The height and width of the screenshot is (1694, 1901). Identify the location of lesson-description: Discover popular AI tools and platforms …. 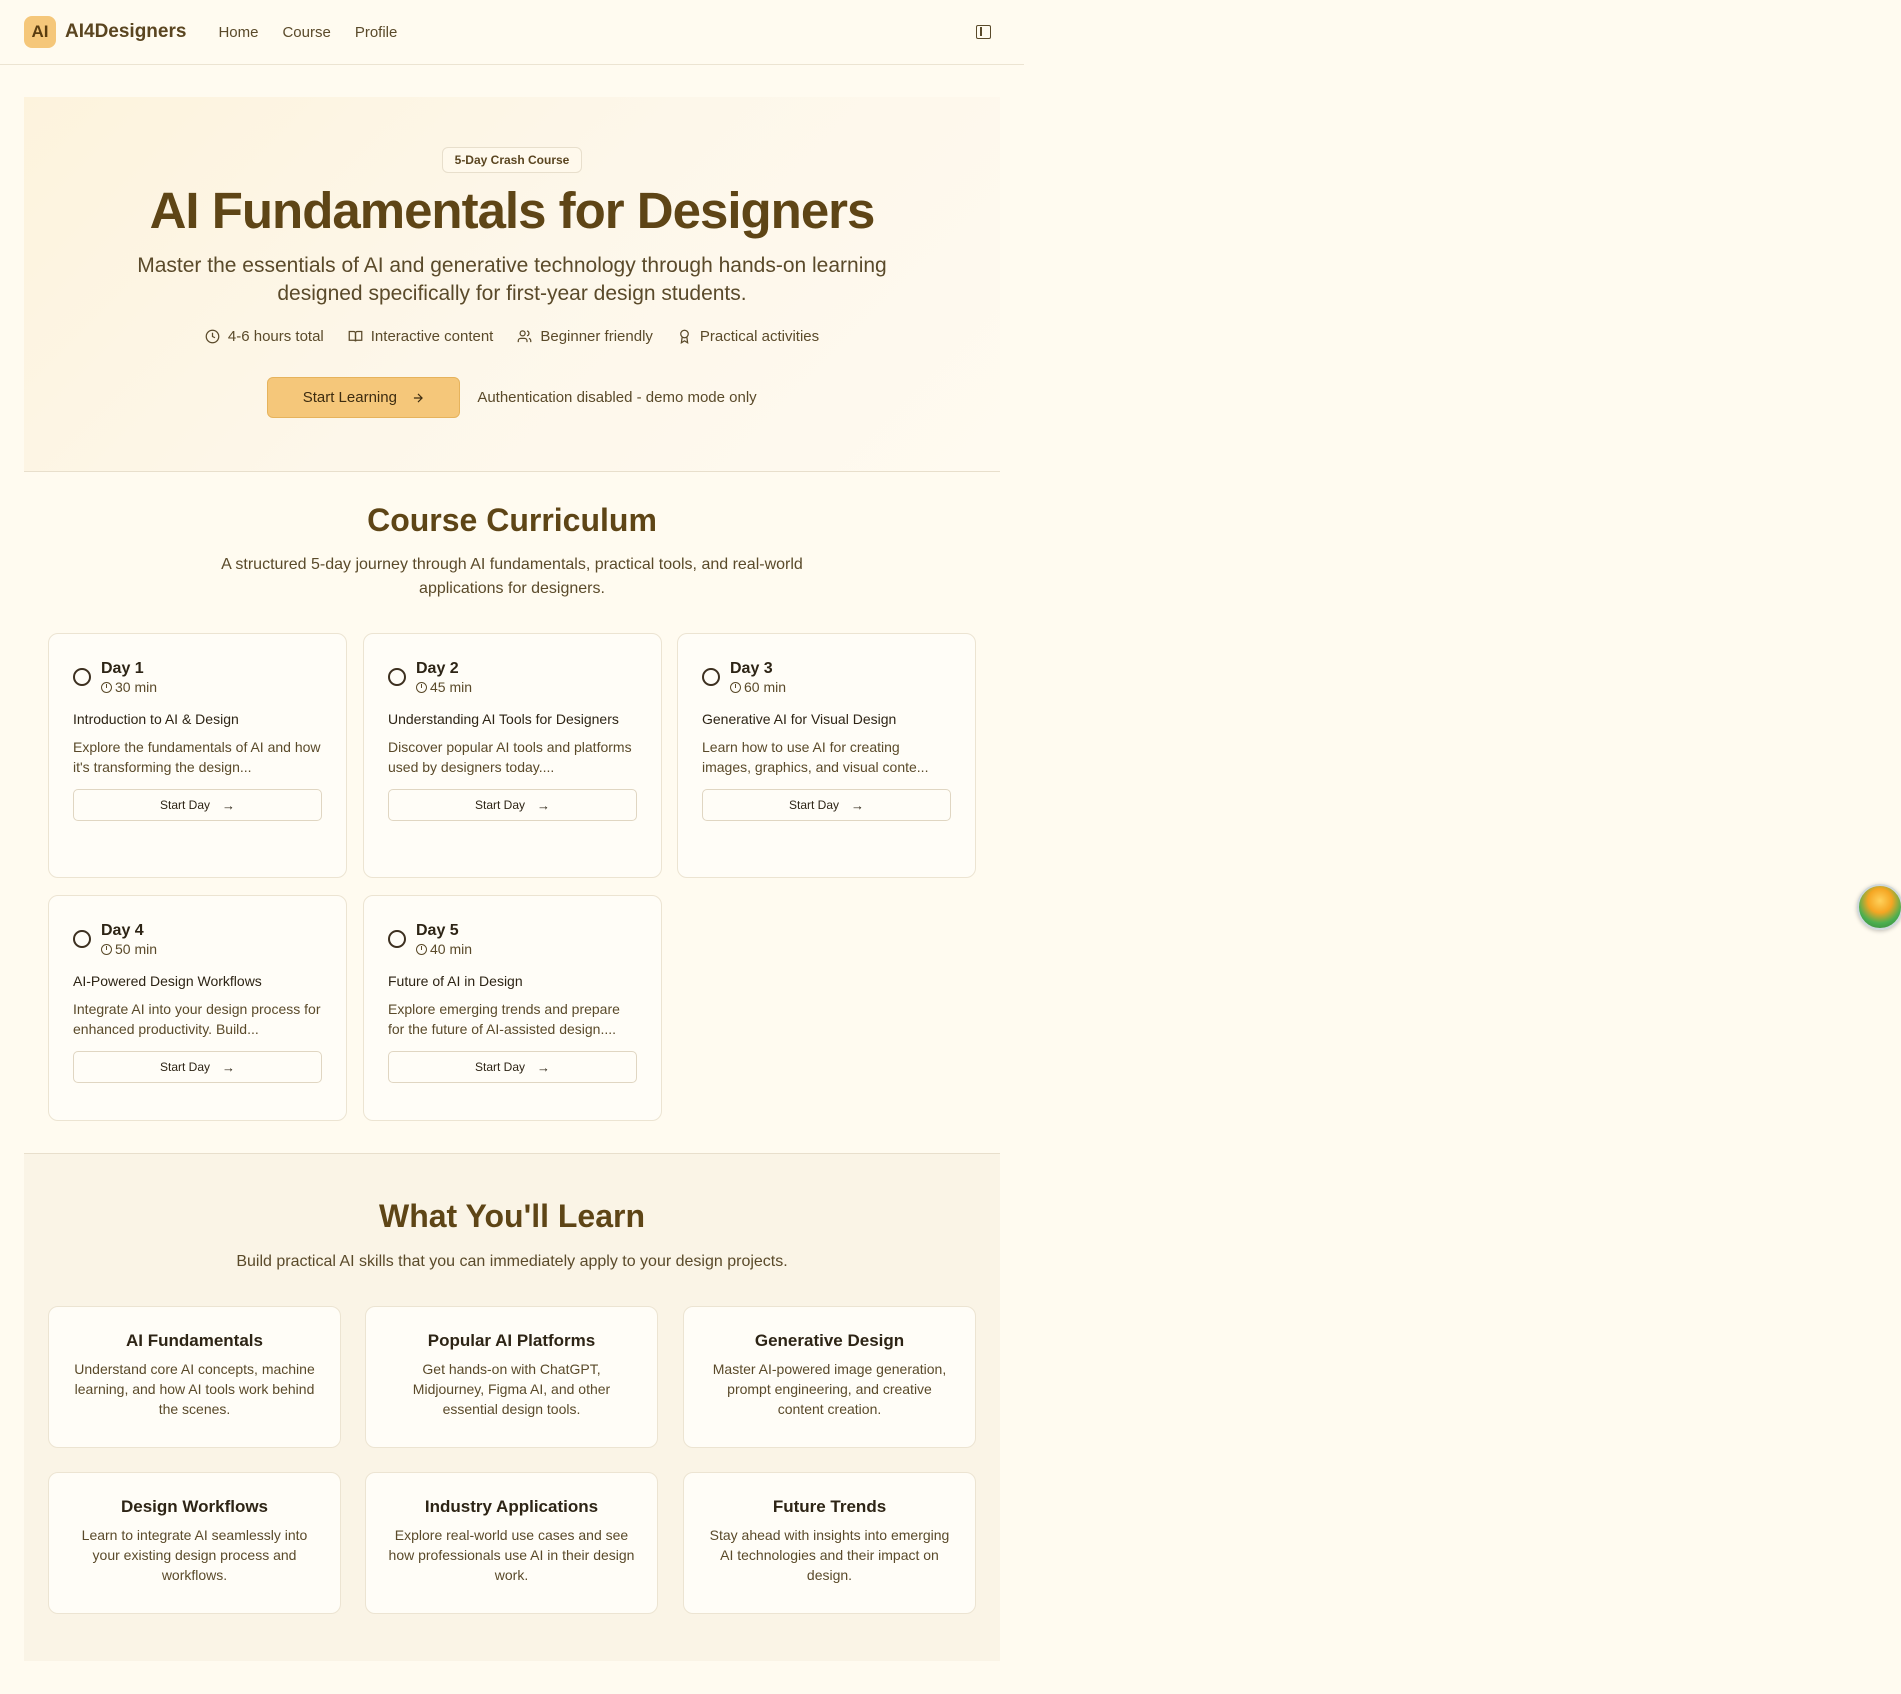
(510, 757).